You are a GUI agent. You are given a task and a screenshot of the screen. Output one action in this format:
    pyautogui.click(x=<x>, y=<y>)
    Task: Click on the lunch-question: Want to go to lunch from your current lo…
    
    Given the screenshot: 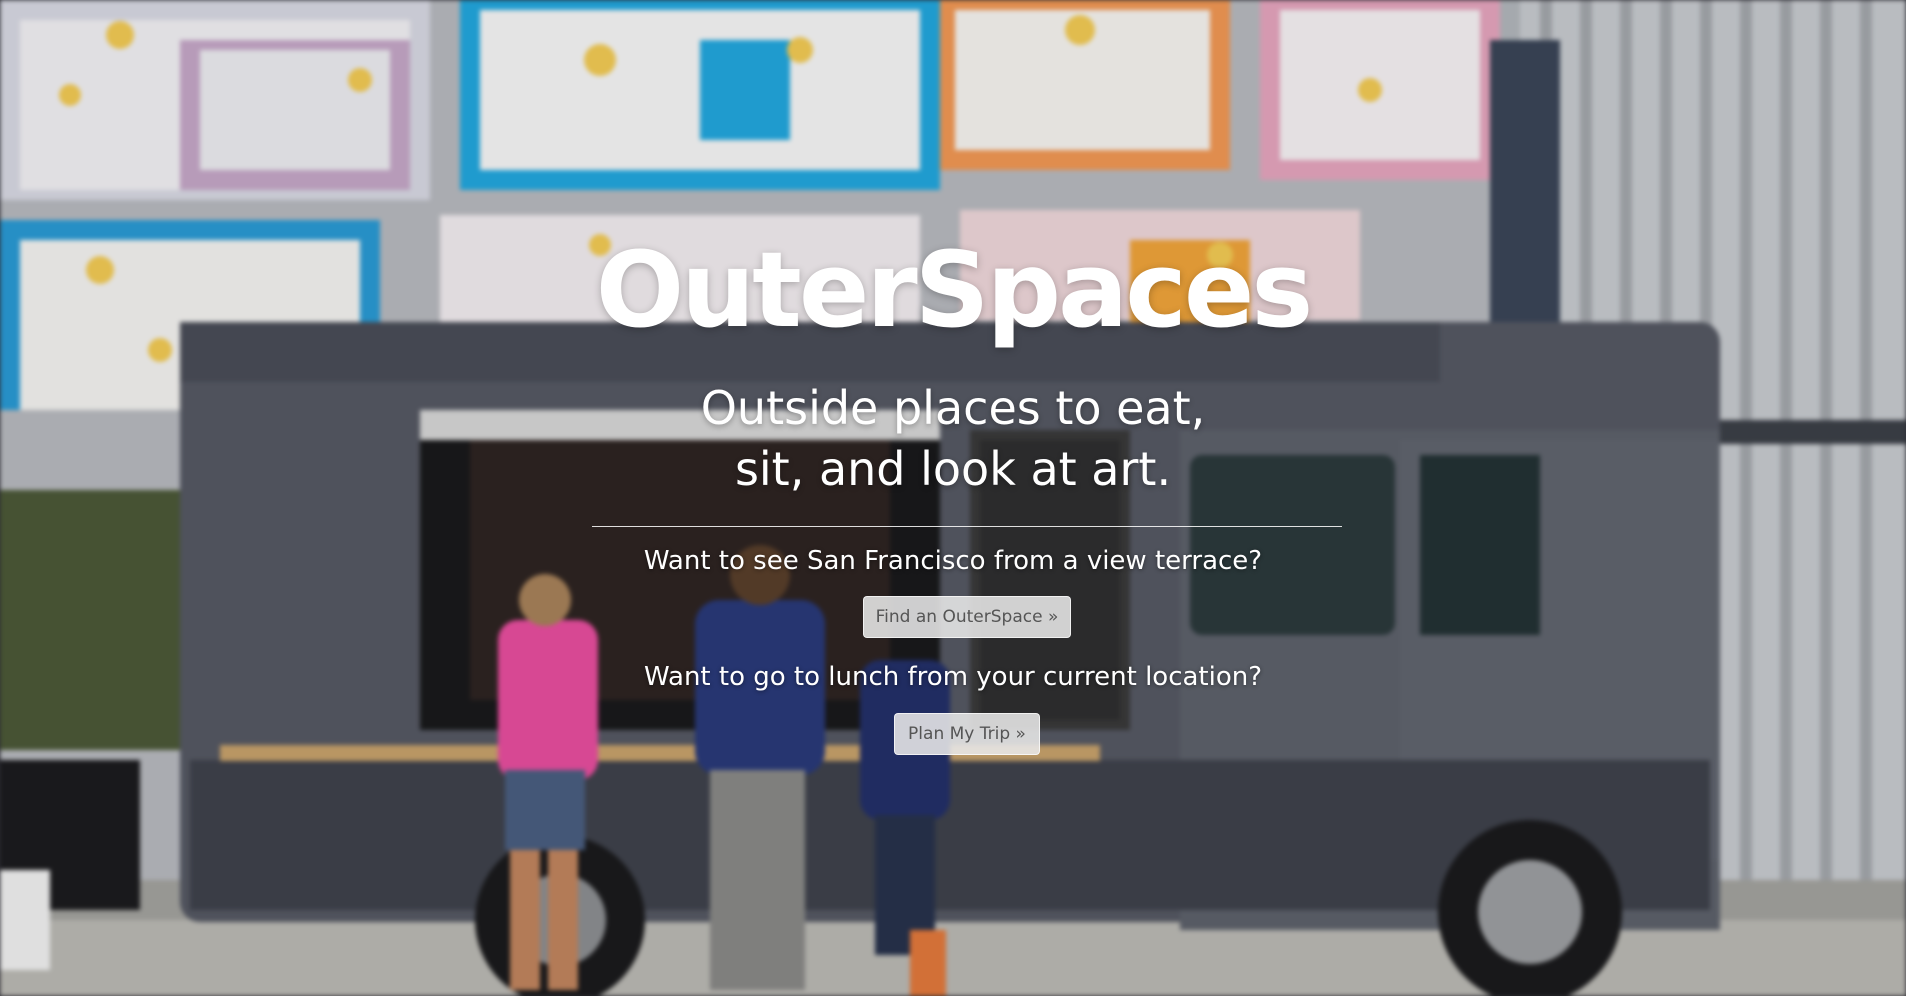 What is the action you would take?
    pyautogui.click(x=953, y=677)
    